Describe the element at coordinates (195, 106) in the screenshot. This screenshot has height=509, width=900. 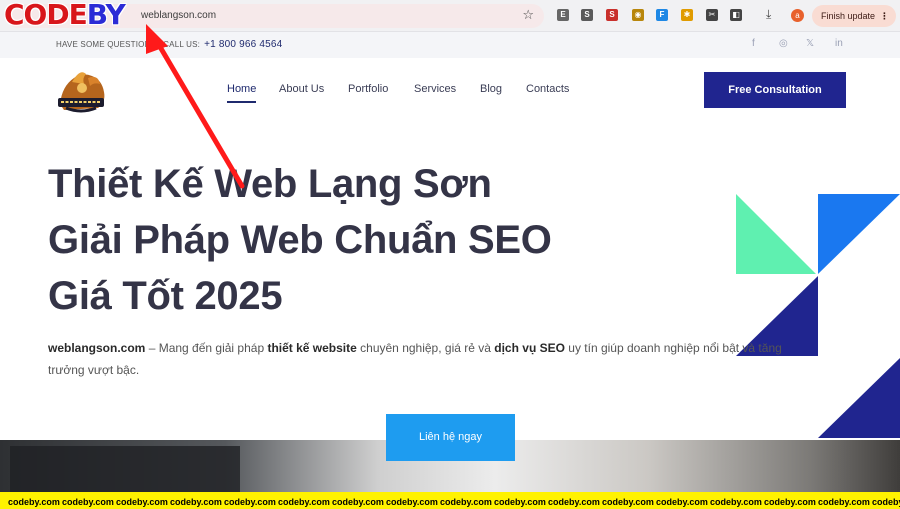
I see `red-arrow-annotation` at that location.